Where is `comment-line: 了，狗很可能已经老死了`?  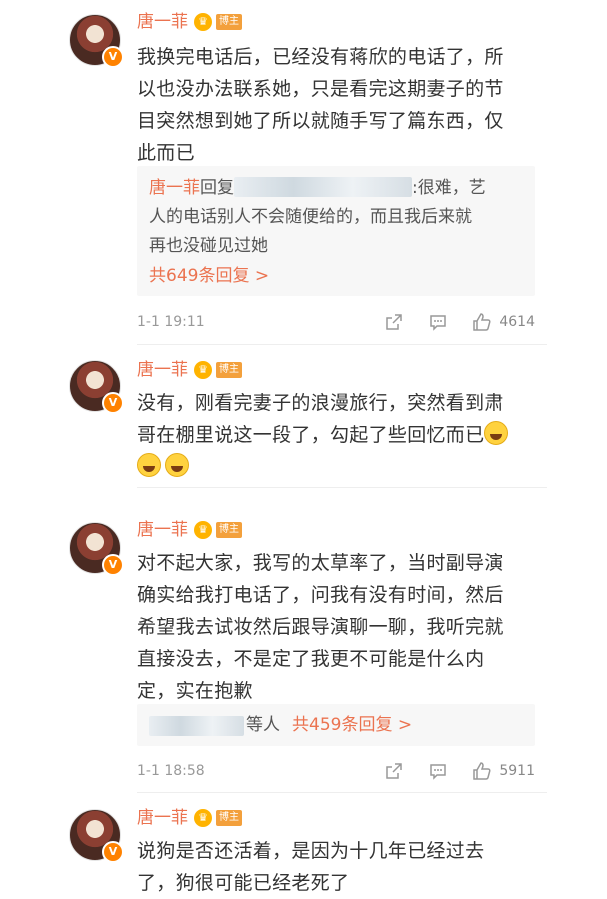 comment-line: 了，狗很可能已经老死了 is located at coordinates (243, 883).